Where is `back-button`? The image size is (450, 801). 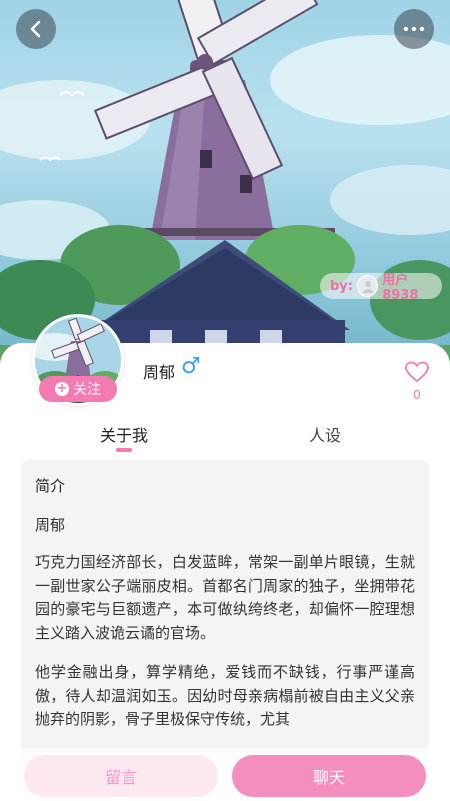 back-button is located at coordinates (36, 29).